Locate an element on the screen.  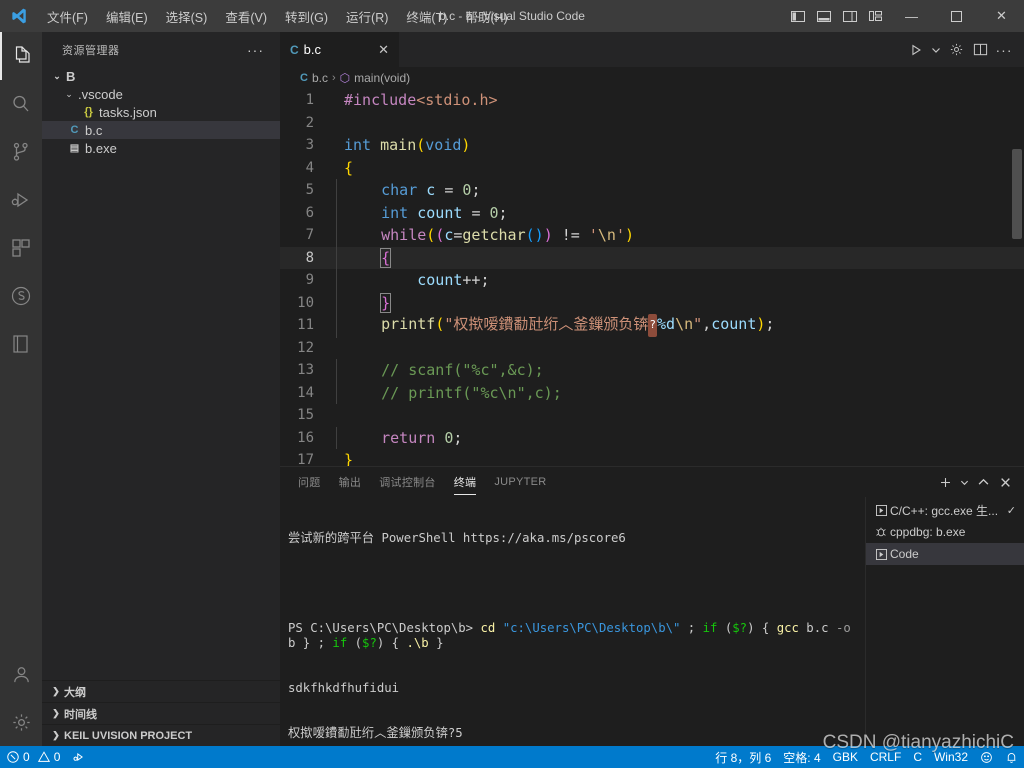
breadcrumb: C b.c › ⬡ main(void) is located at coordinates (652, 78).